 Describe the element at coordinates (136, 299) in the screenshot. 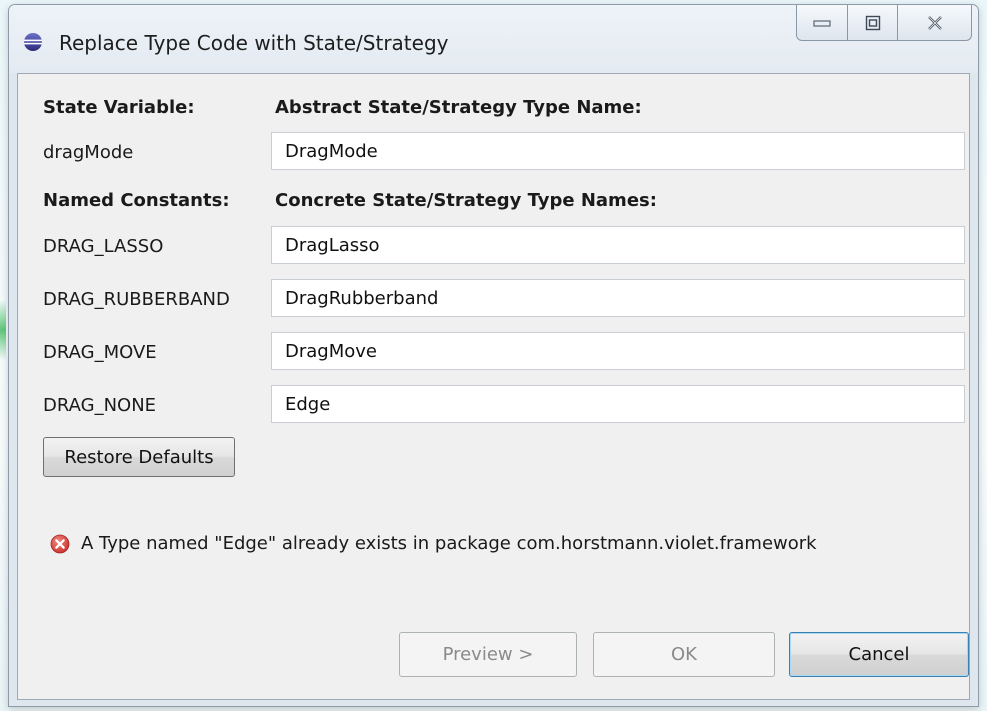

I see `constant-label-drag-rubberband: DRAG_RUBBERBAND` at that location.